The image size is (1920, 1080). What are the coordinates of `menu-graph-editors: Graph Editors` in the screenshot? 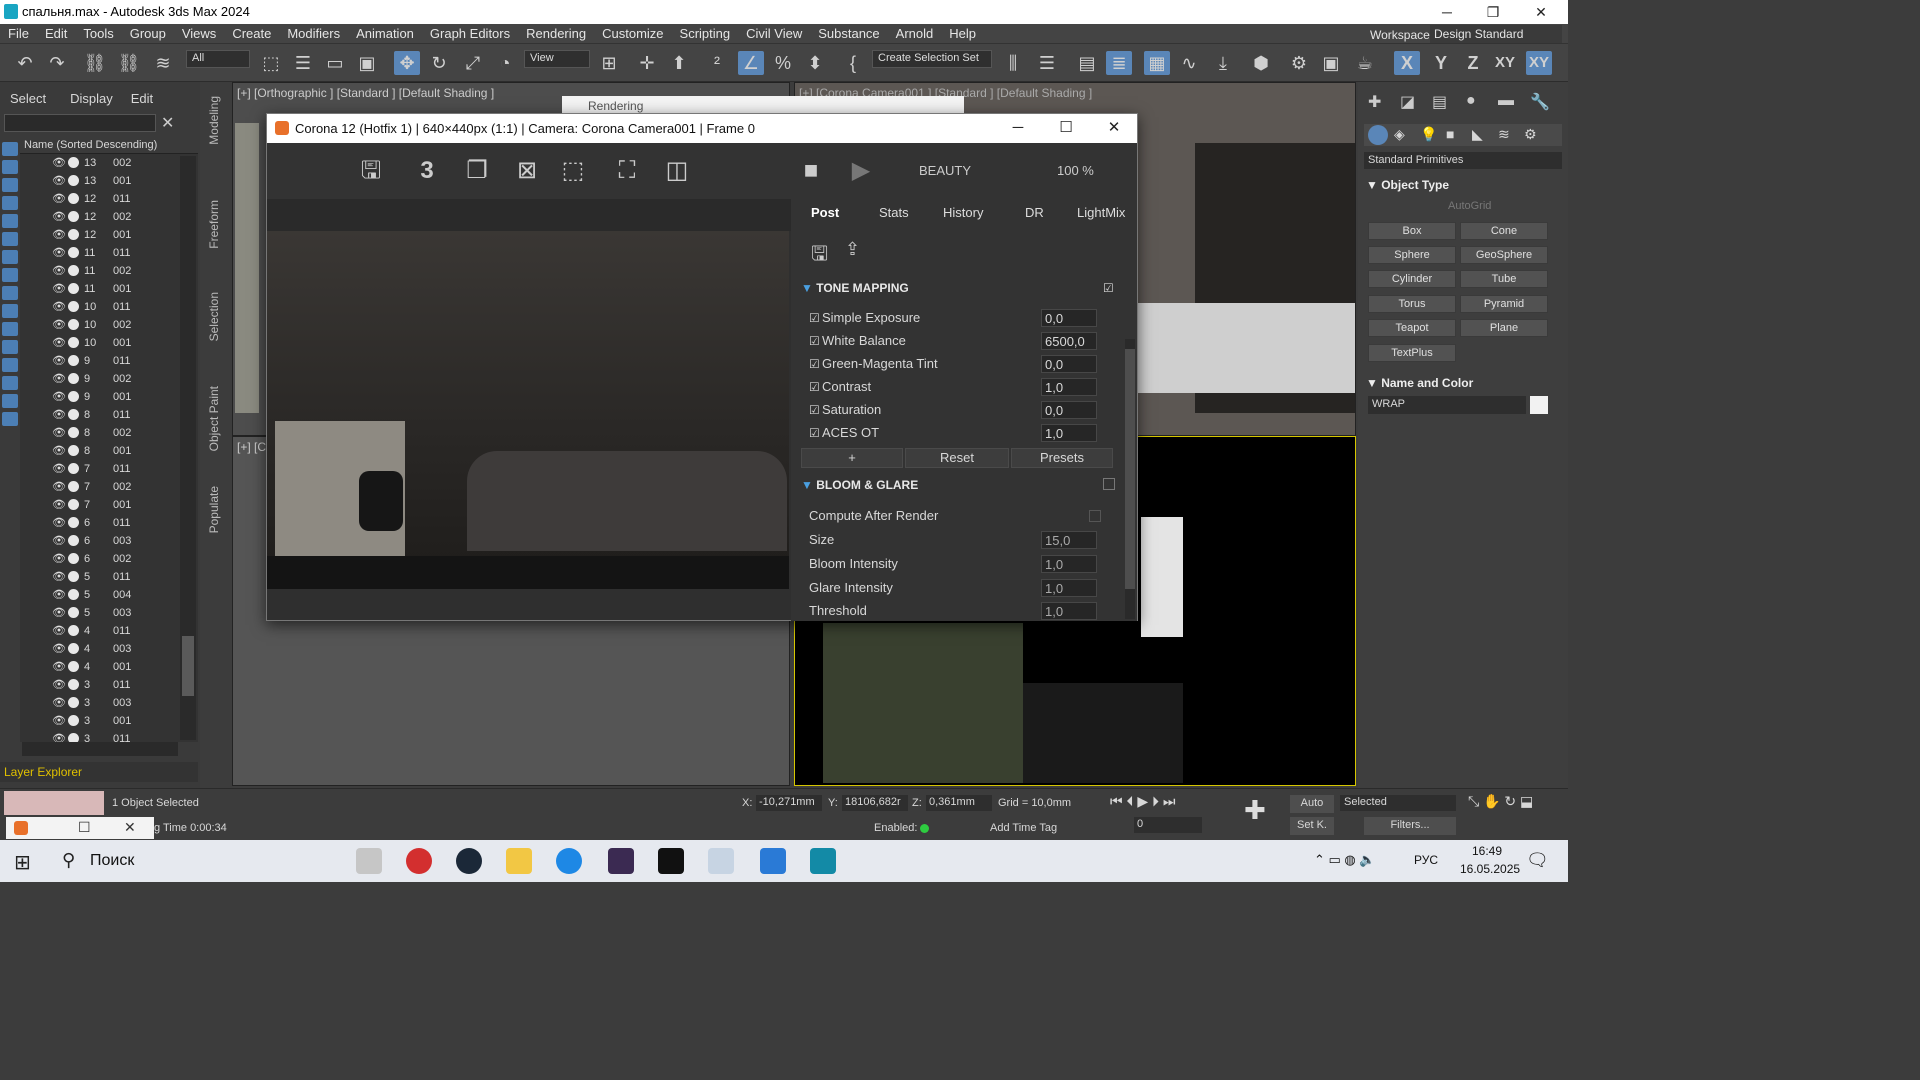 It's located at (470, 33).